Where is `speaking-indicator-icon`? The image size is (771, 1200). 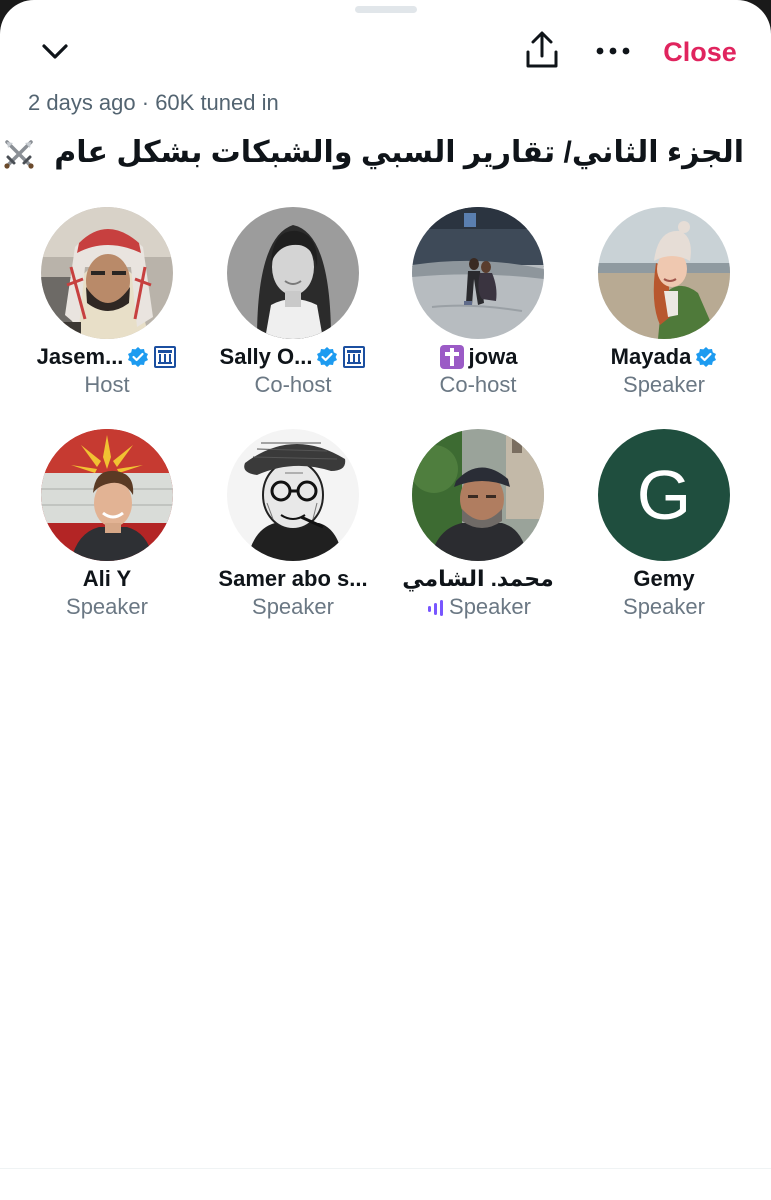
speaking-indicator-icon is located at coordinates (436, 608).